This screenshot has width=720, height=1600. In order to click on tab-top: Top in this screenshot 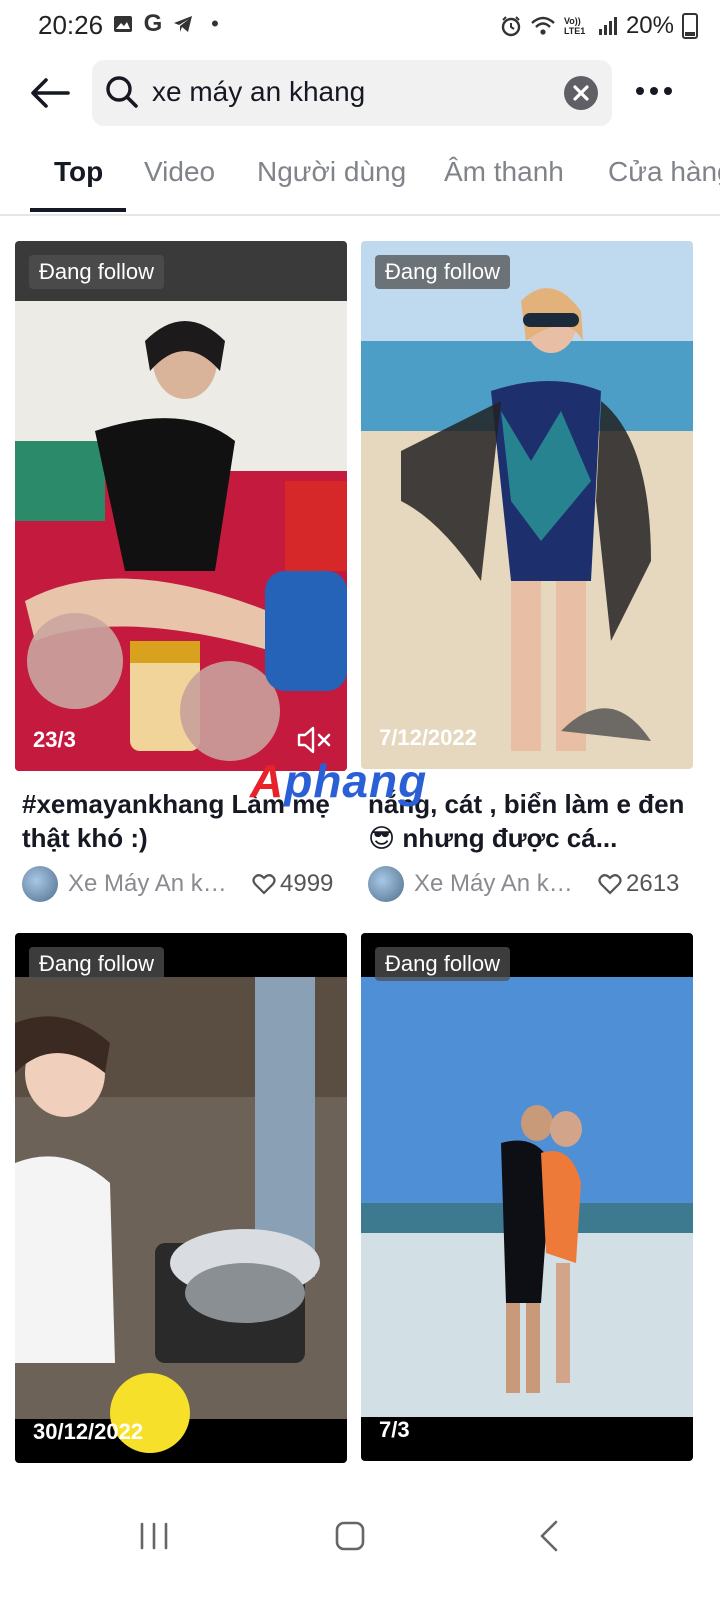, I will do `click(78, 172)`.